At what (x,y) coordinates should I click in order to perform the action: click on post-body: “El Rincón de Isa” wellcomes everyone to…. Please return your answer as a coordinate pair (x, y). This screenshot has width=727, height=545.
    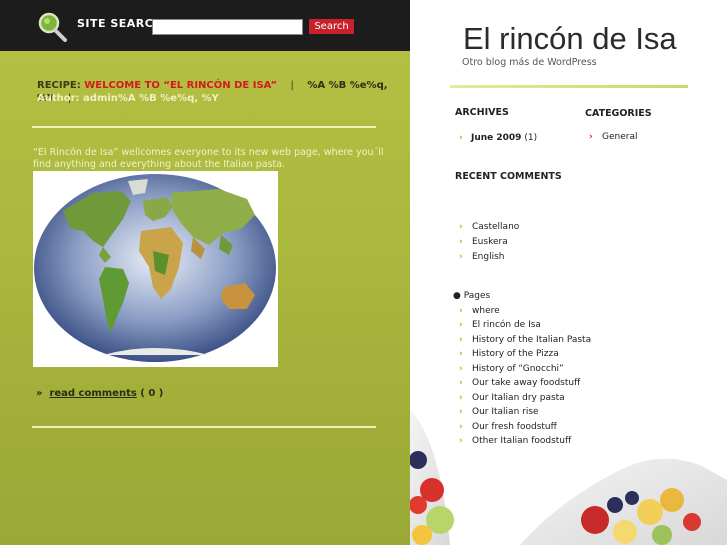
    Looking at the image, I should click on (208, 158).